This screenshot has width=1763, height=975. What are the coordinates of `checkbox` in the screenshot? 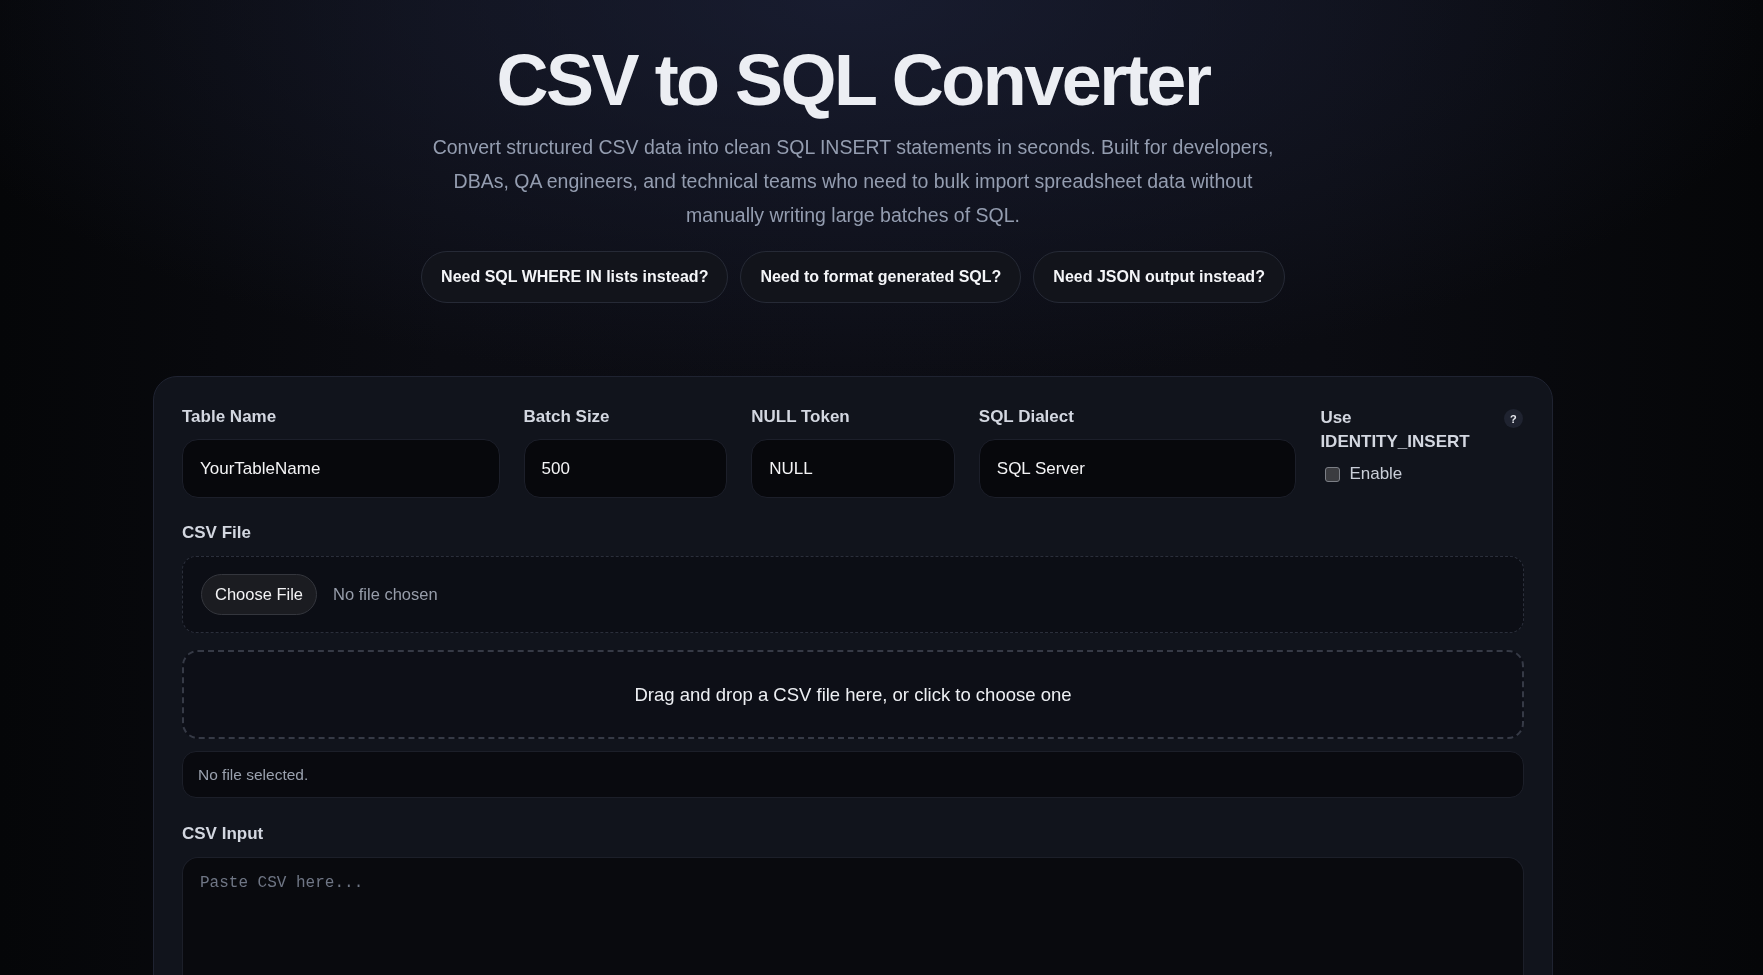 It's located at (1333, 474).